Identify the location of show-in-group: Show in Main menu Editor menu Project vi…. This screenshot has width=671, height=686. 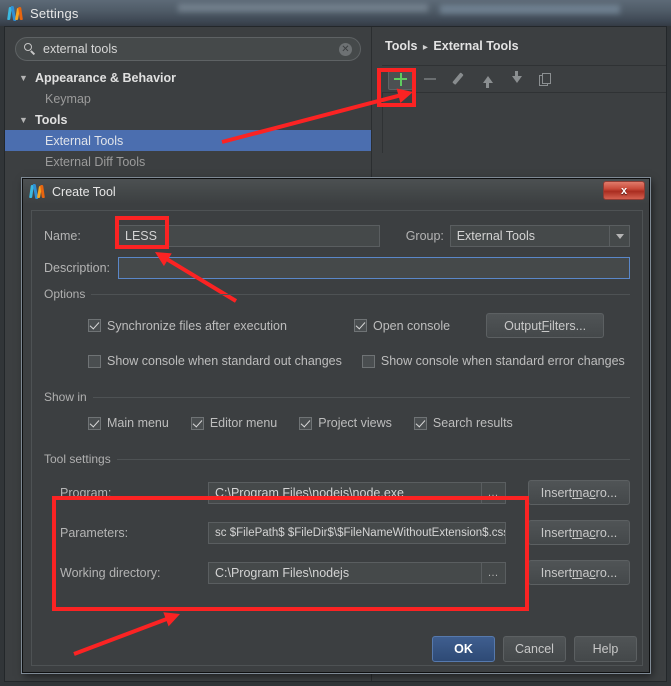
(337, 410).